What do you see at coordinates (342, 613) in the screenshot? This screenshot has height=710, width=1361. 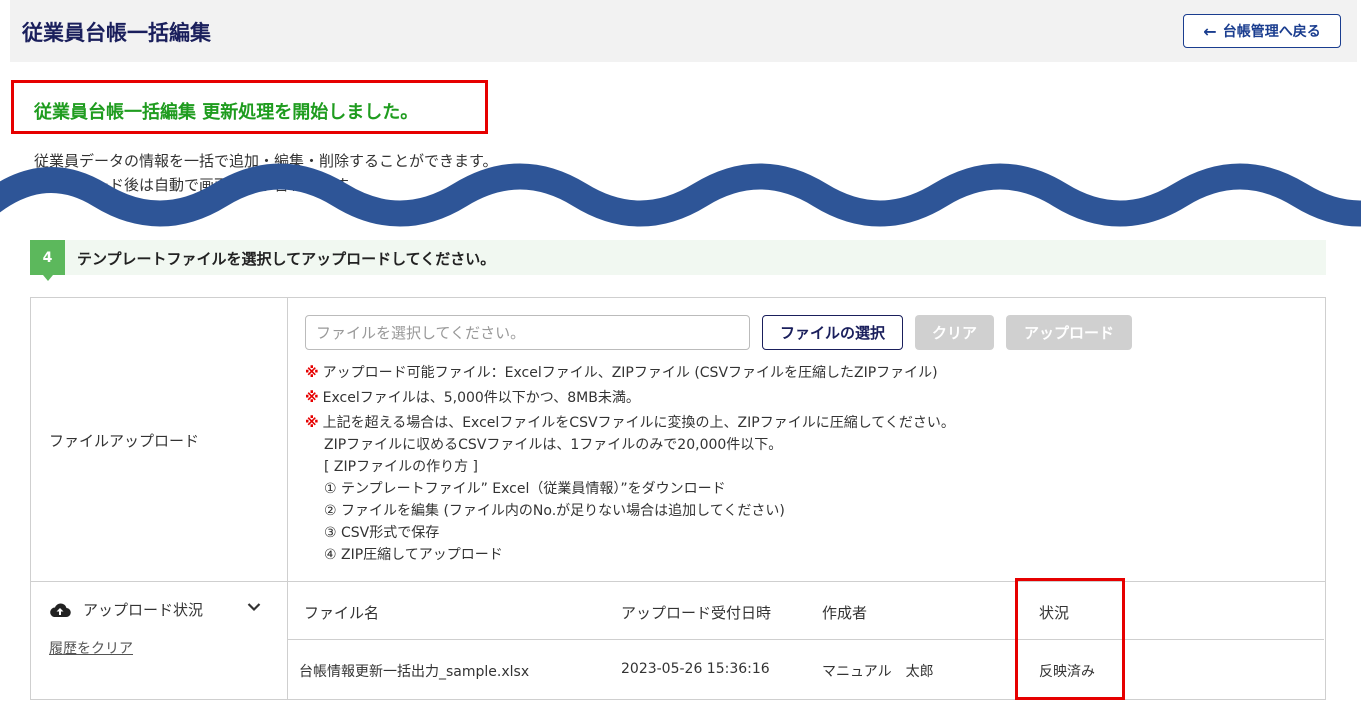 I see `column-header-filename: ファイル名` at bounding box center [342, 613].